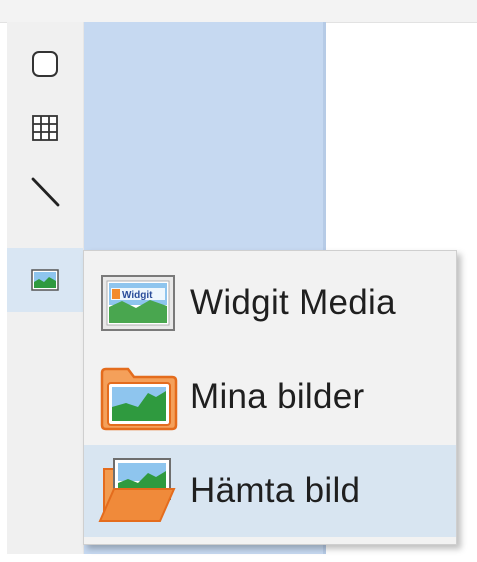 The image size is (477, 562). Describe the element at coordinates (277, 396) in the screenshot. I see `menu-item-label-mina-bilder: Mina bilder` at that location.